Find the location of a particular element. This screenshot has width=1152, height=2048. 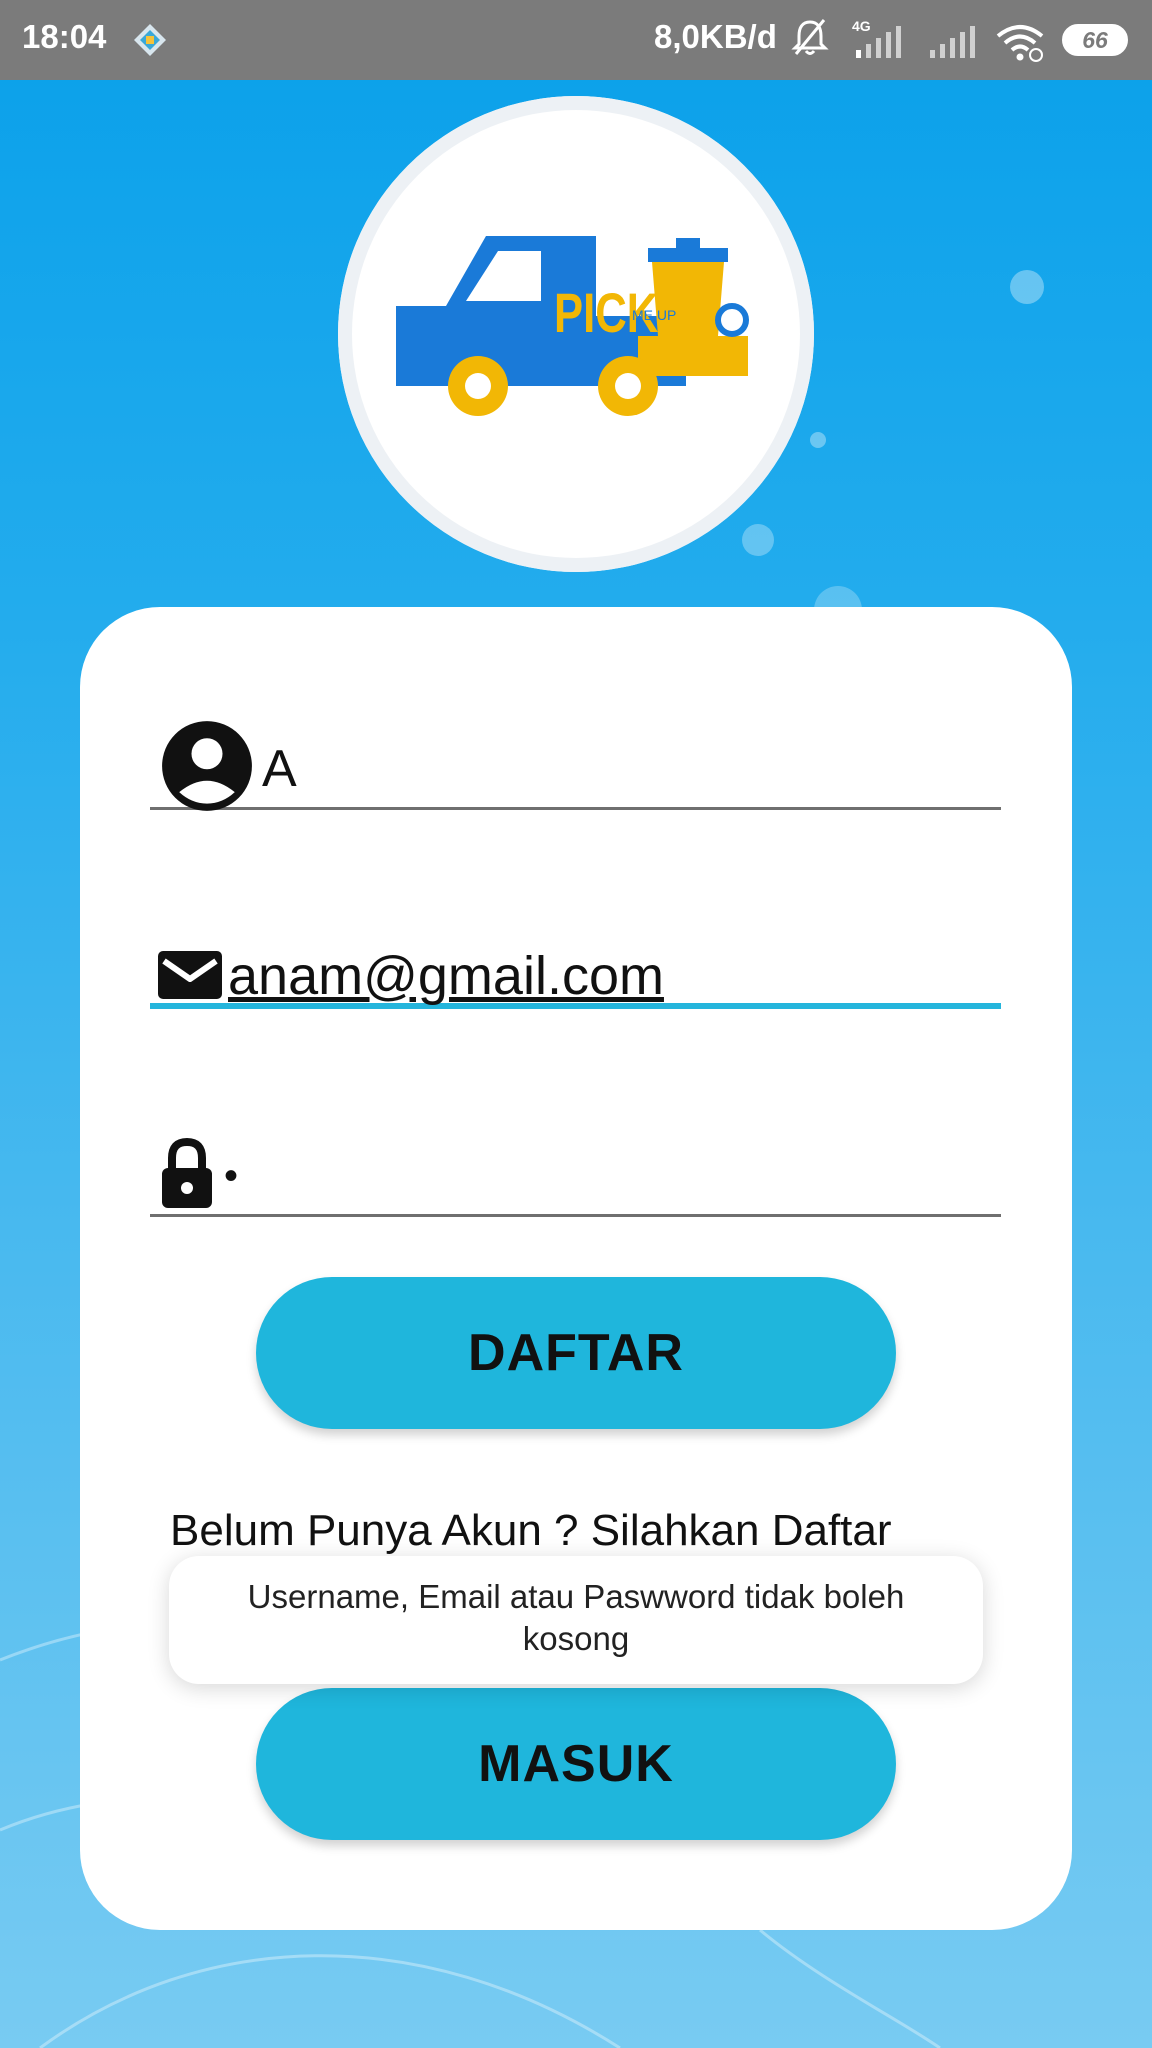

account-circle-icon is located at coordinates (207, 766).